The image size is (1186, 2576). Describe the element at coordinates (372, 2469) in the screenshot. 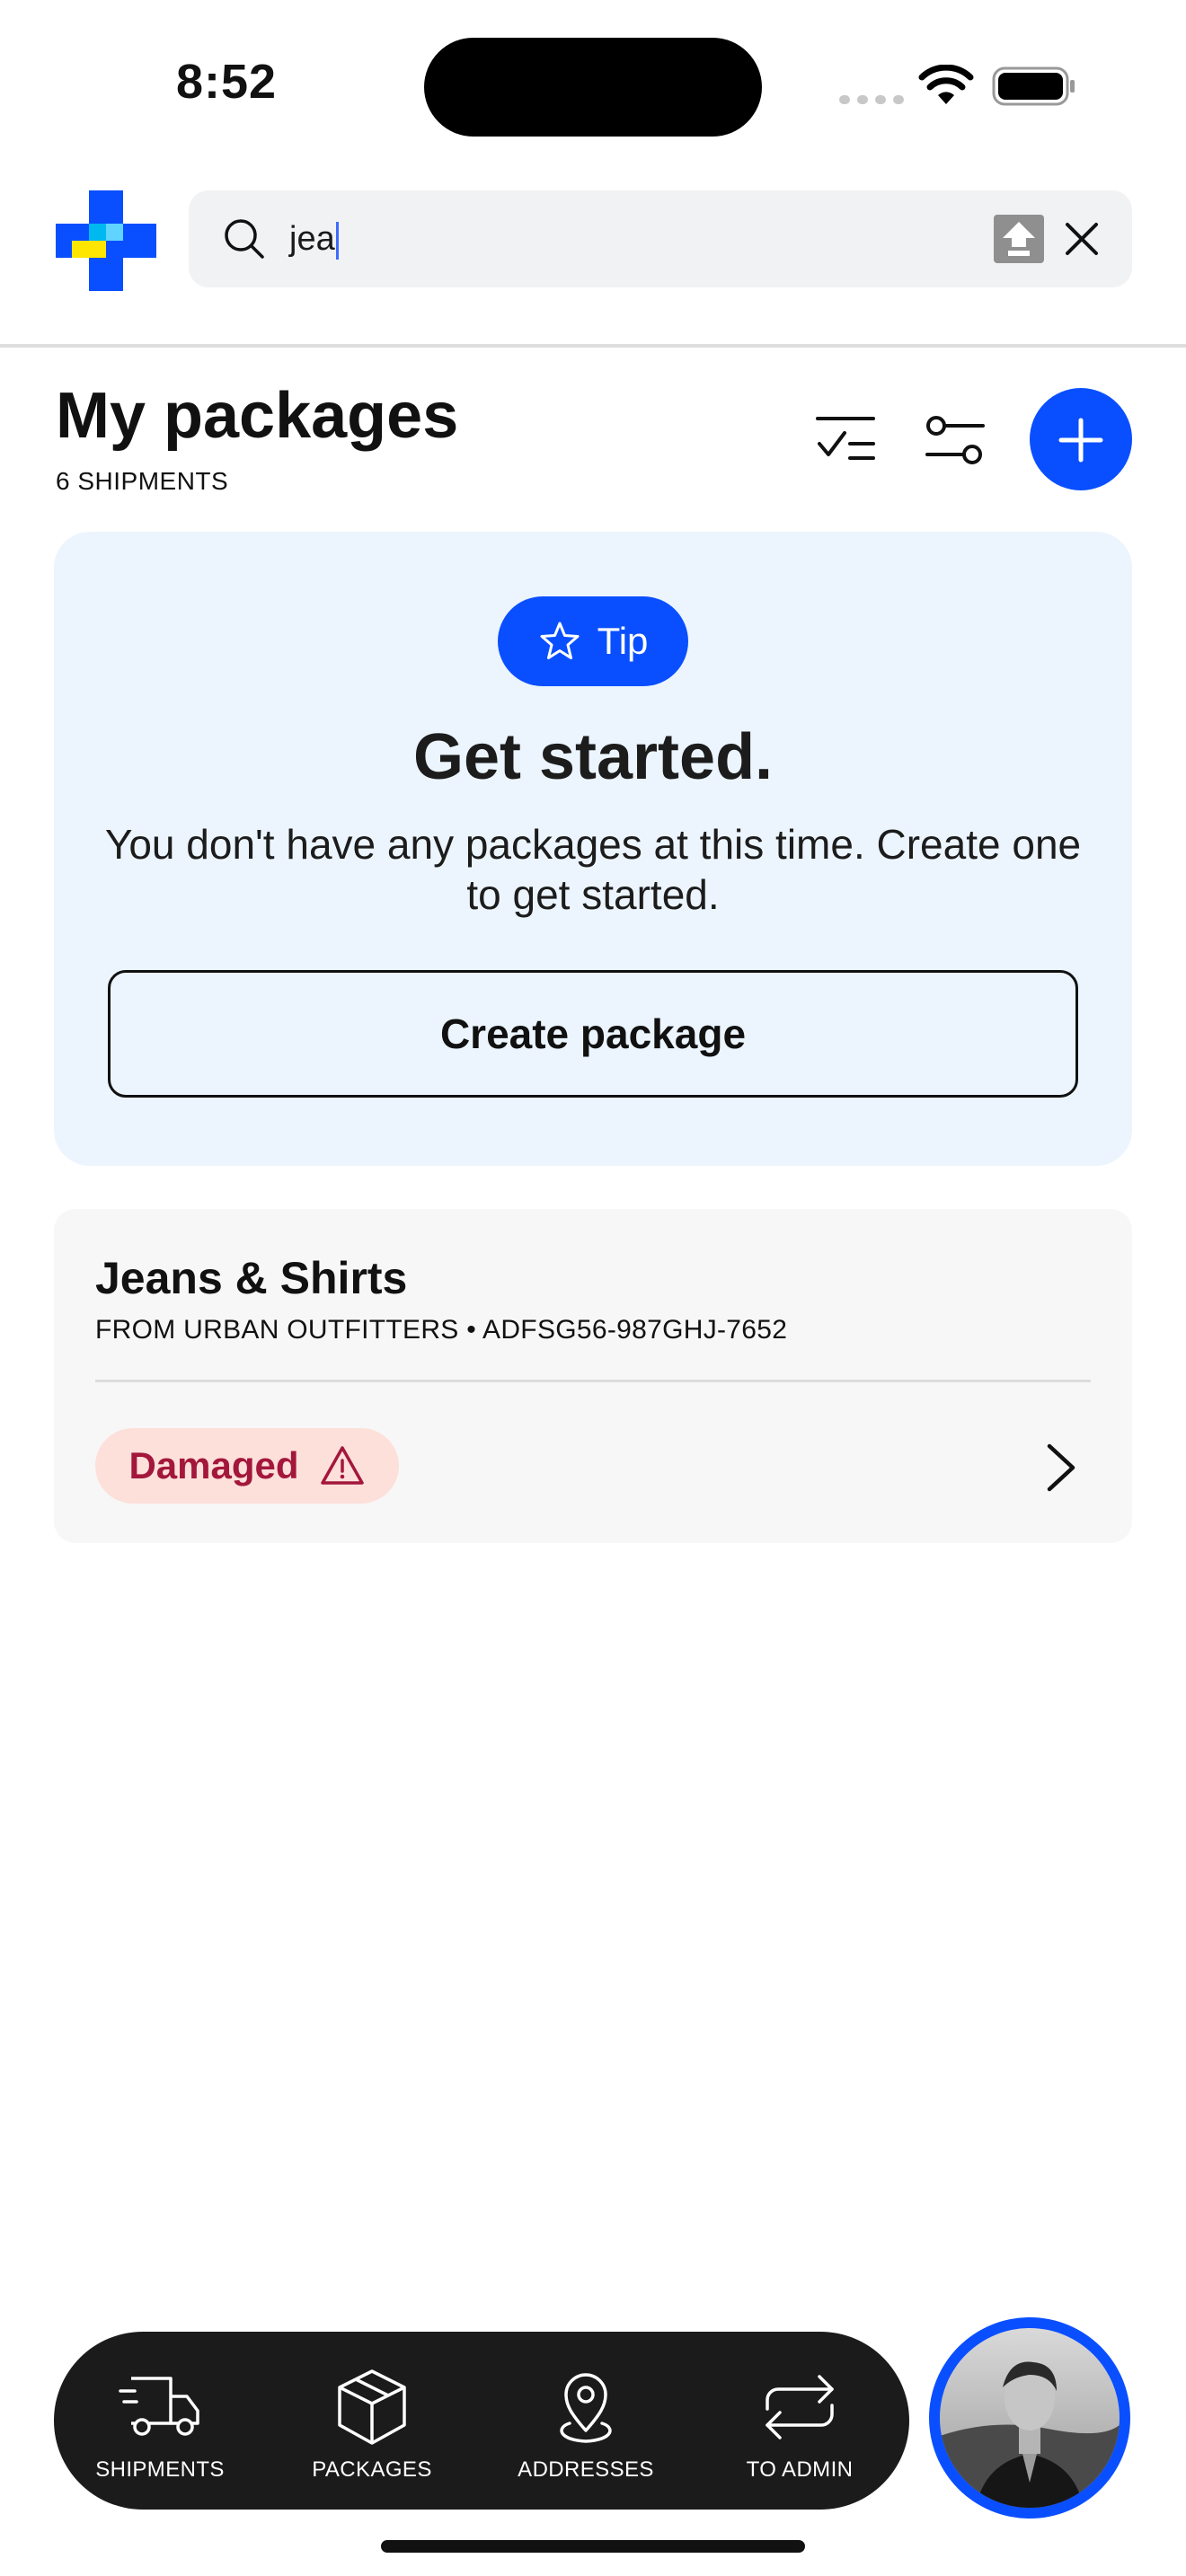

I see `nav-label-packages: PACKAGES` at that location.